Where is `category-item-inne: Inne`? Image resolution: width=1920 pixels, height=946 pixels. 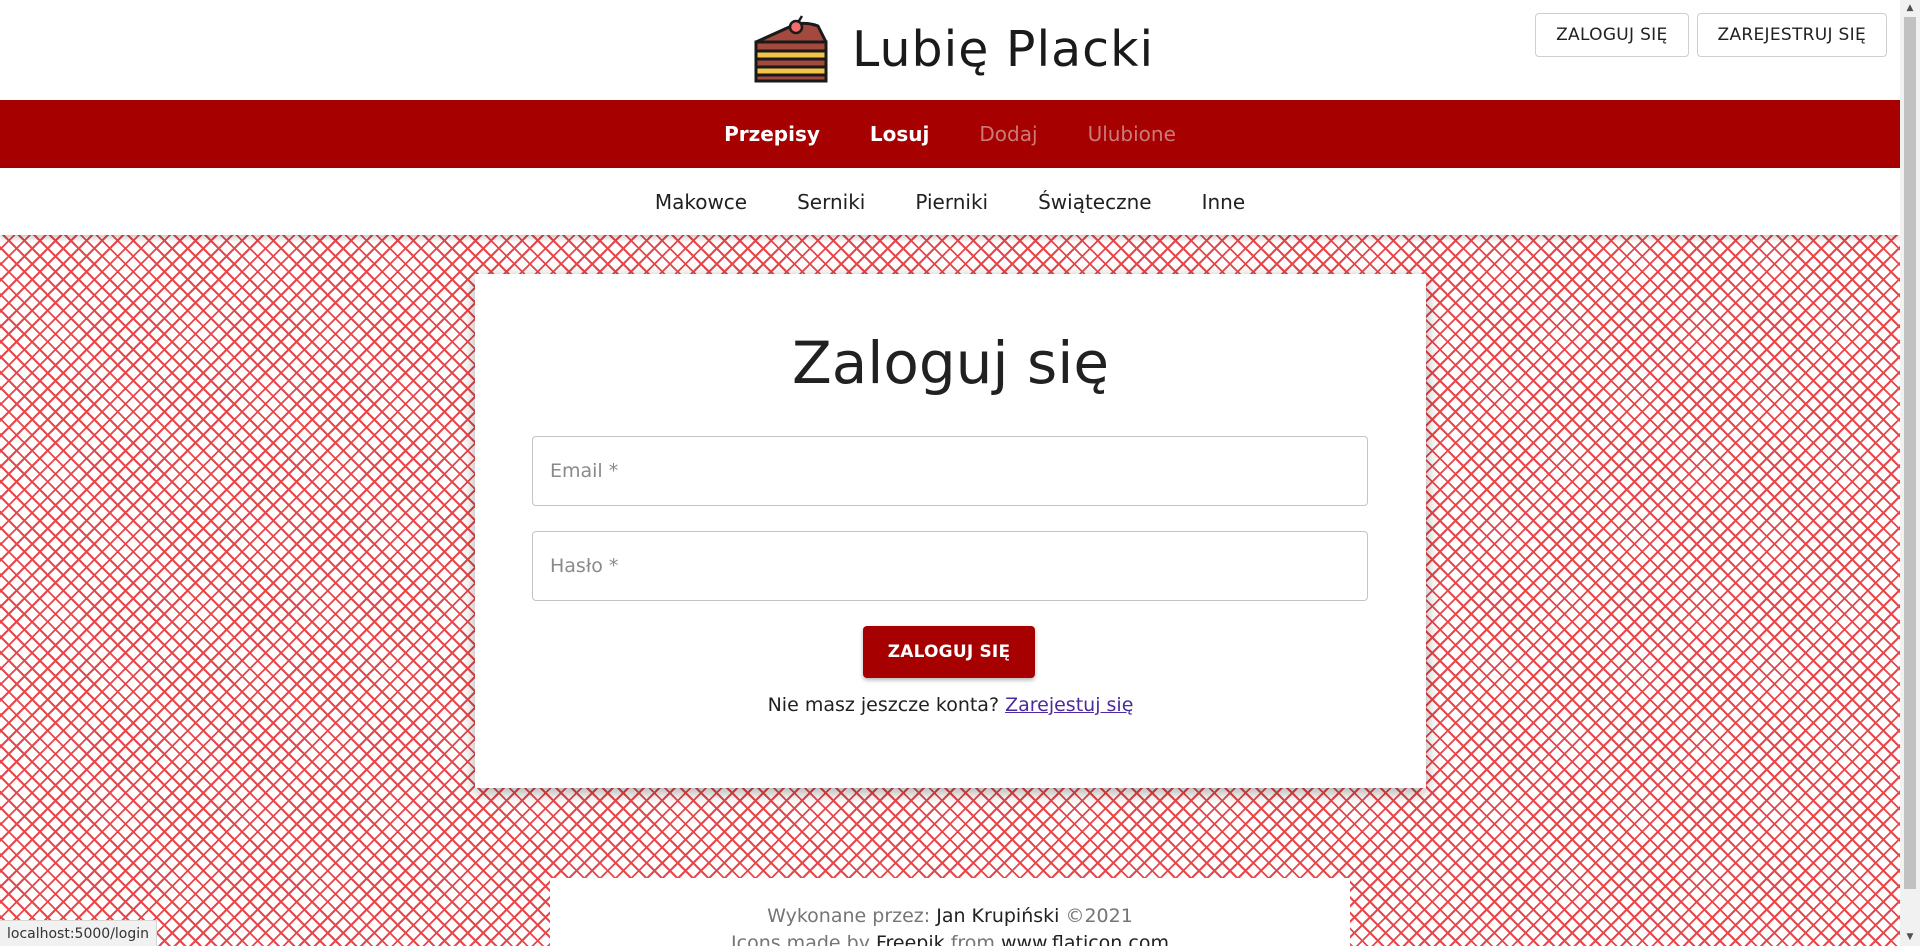 category-item-inne: Inne is located at coordinates (1224, 202).